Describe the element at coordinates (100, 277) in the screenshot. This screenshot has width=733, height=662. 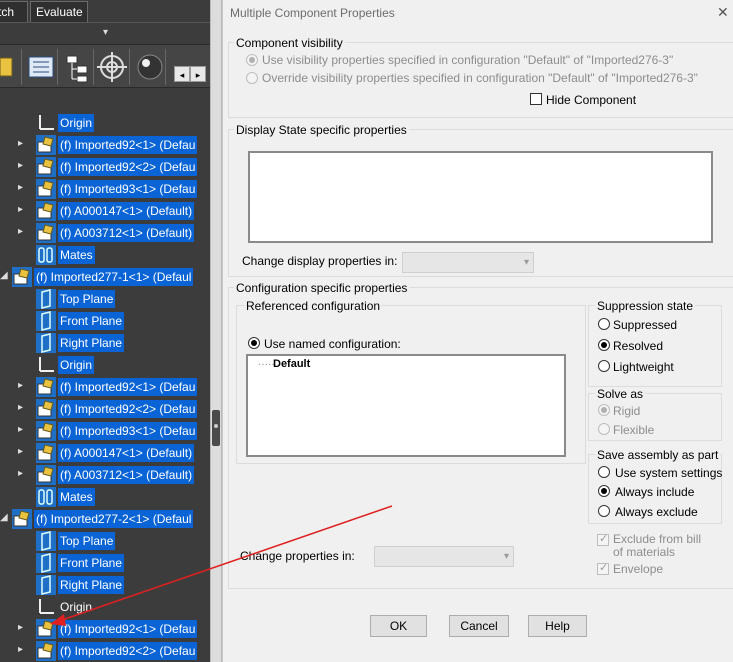
I see `tree-row: ◢ (f) Imported277-1<1> (Defaul` at that location.